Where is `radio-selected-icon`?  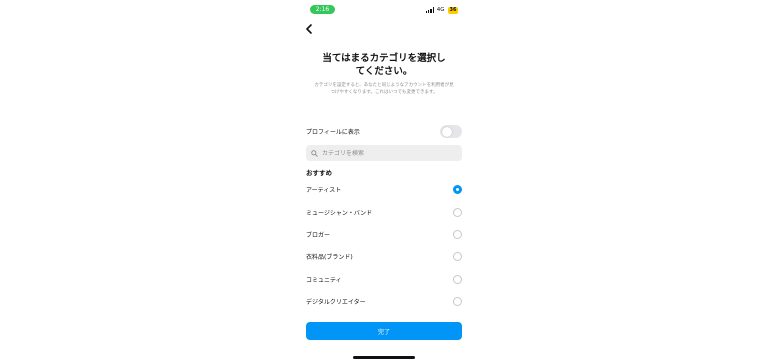
radio-selected-icon is located at coordinates (457, 189).